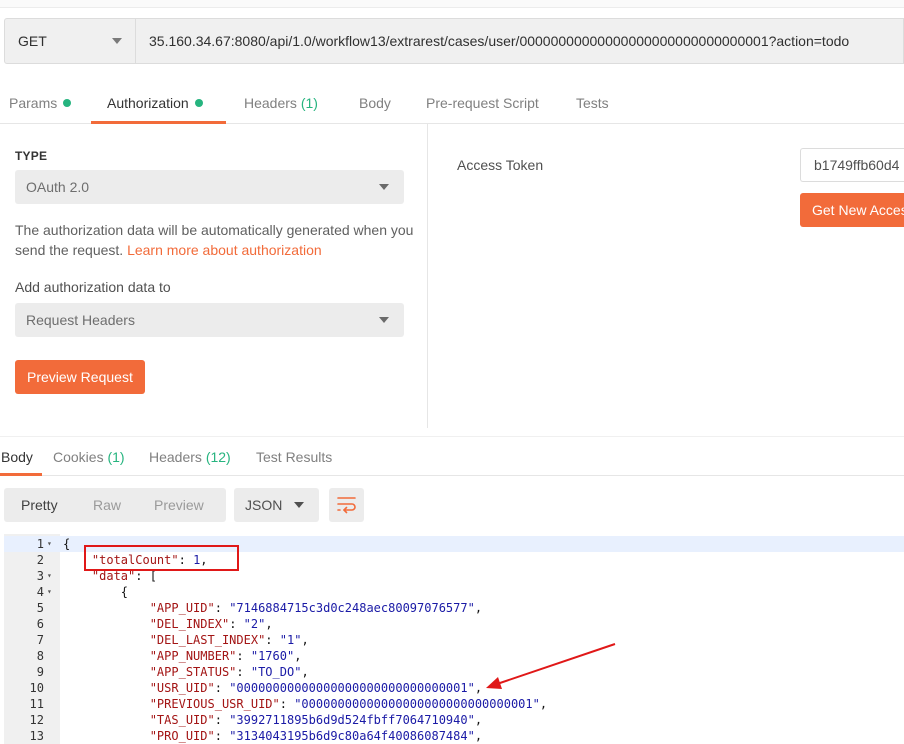 This screenshot has width=904, height=744. Describe the element at coordinates (225, 656) in the screenshot. I see `code-text: "APP_NUMBER": "1760",` at that location.